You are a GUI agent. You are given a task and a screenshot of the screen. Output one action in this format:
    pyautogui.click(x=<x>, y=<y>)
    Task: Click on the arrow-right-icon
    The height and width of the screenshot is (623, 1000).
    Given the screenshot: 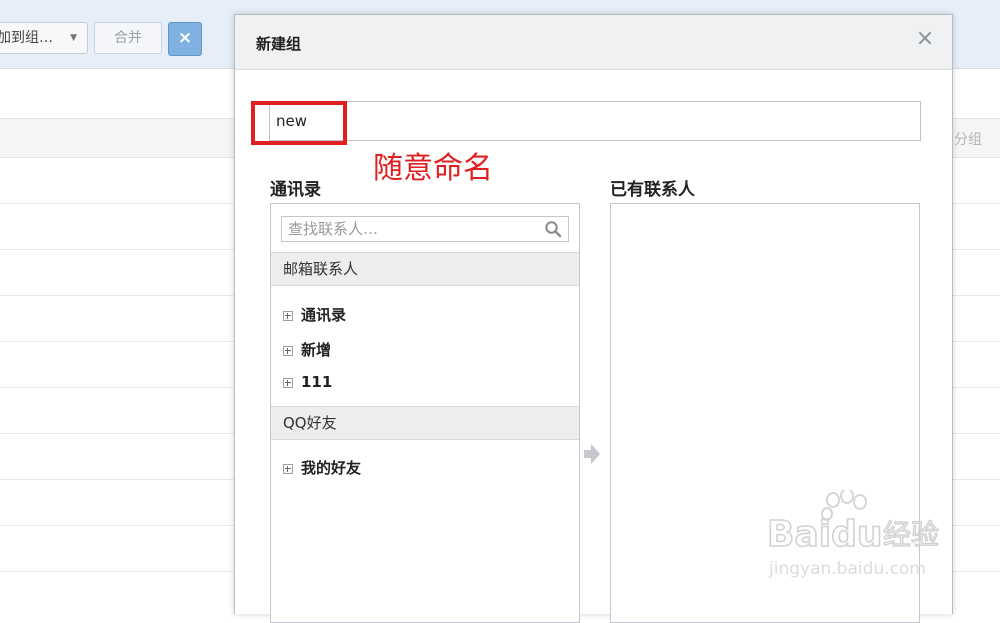 What is the action you would take?
    pyautogui.click(x=592, y=454)
    